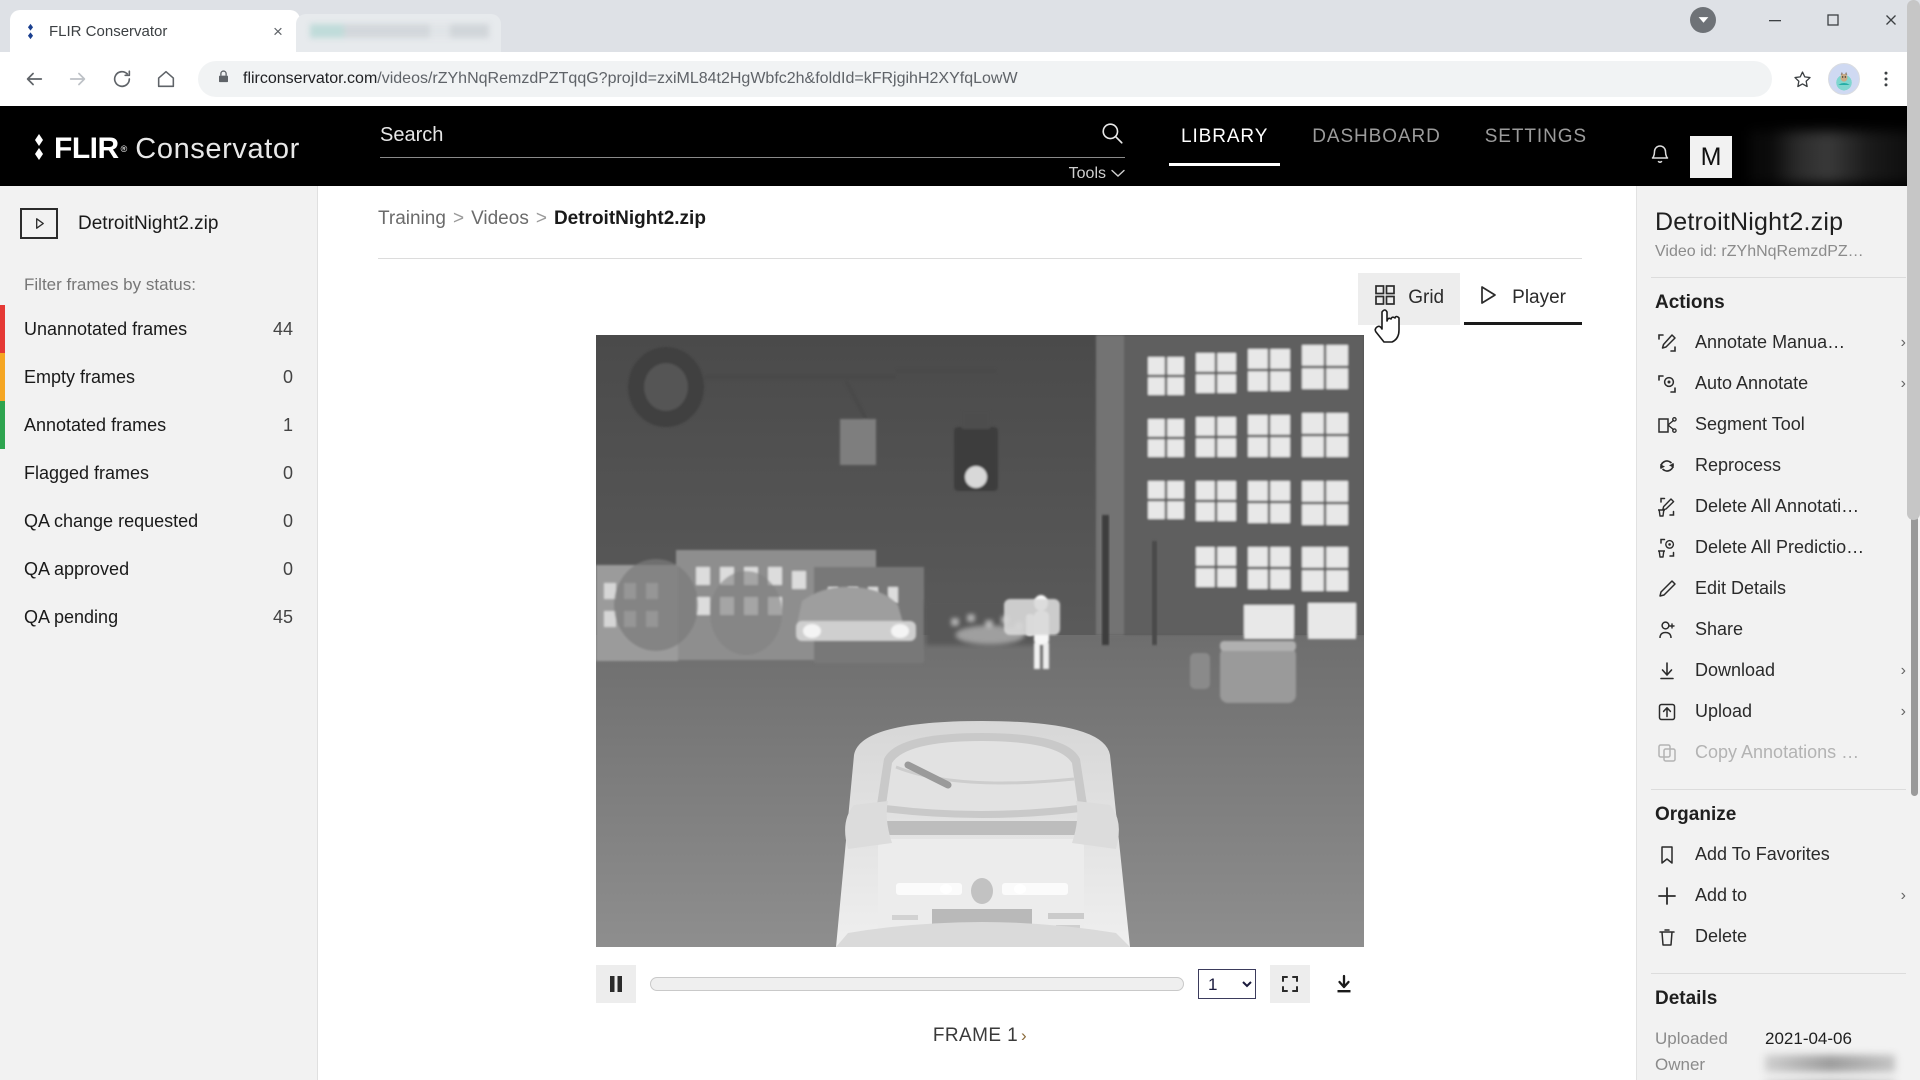 This screenshot has width=1920, height=1080. Describe the element at coordinates (158, 329) in the screenshot. I see `sidebar-item-unannotated-frames: Unannotated frames 44` at that location.